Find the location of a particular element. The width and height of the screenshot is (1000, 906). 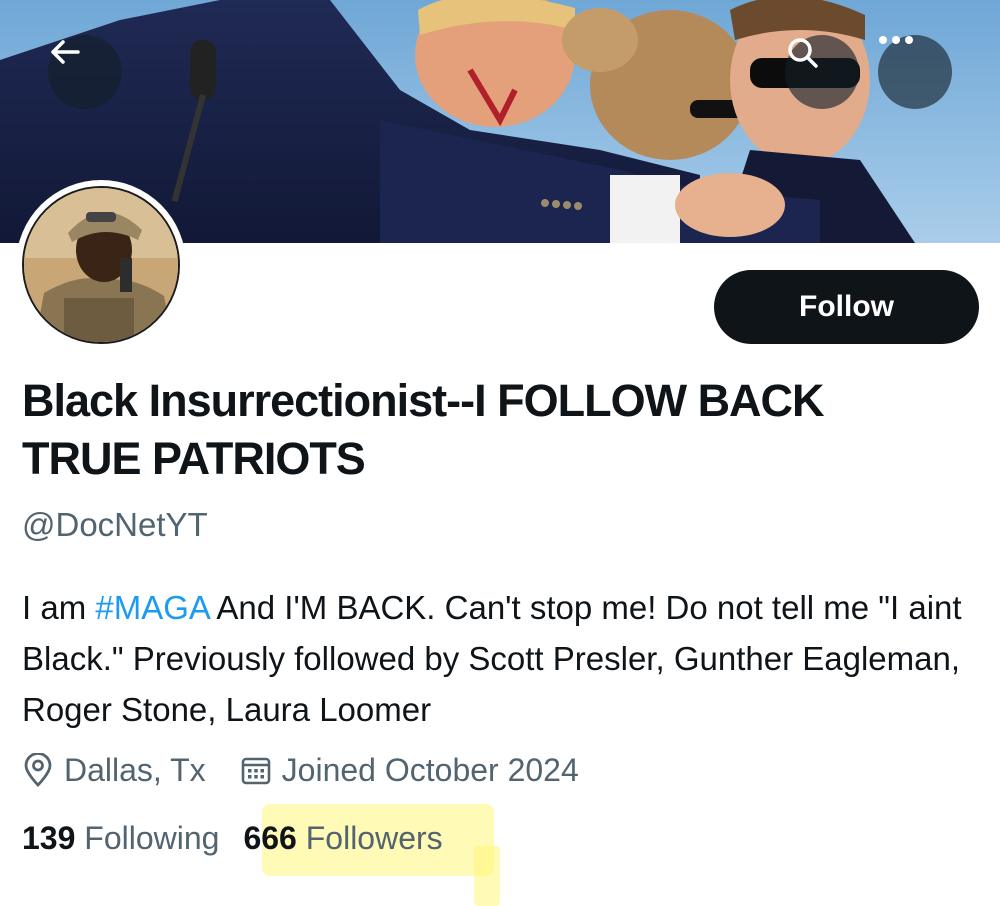

more-horizontal-icon is located at coordinates (896, 40).